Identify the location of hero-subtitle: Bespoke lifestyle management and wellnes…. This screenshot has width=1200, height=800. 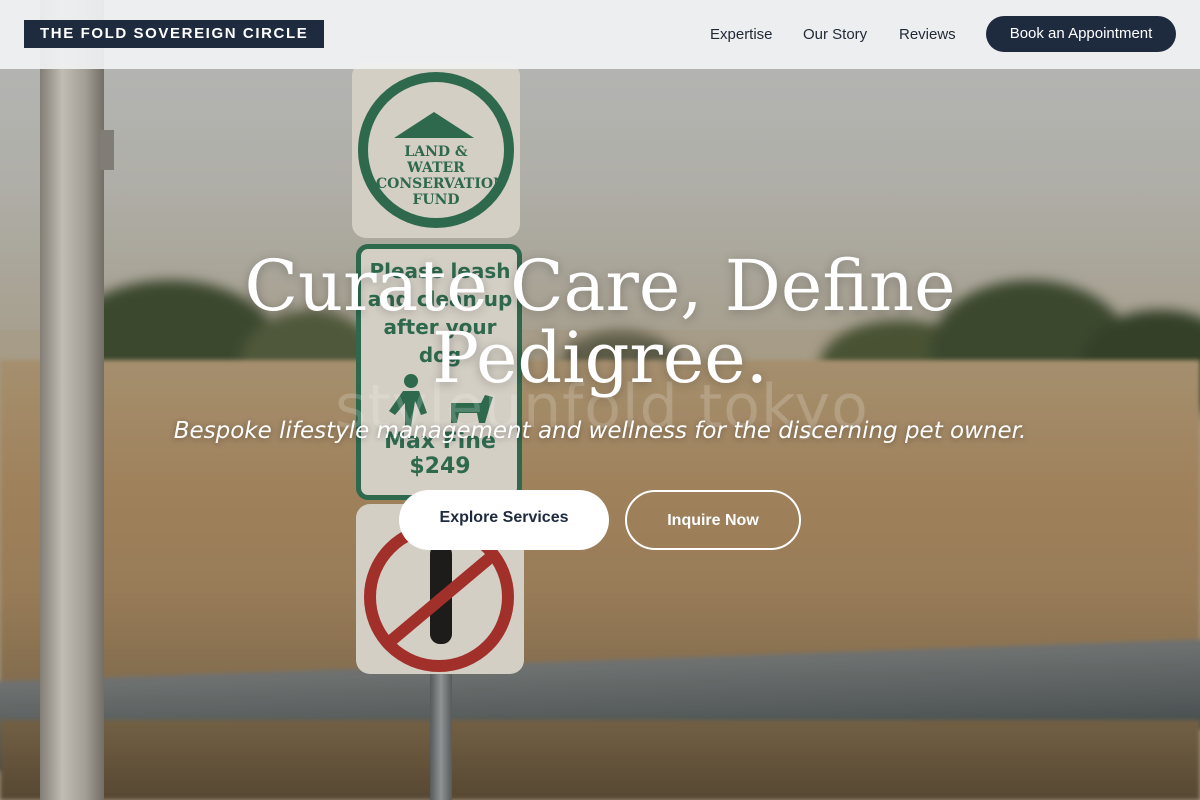
(600, 431).